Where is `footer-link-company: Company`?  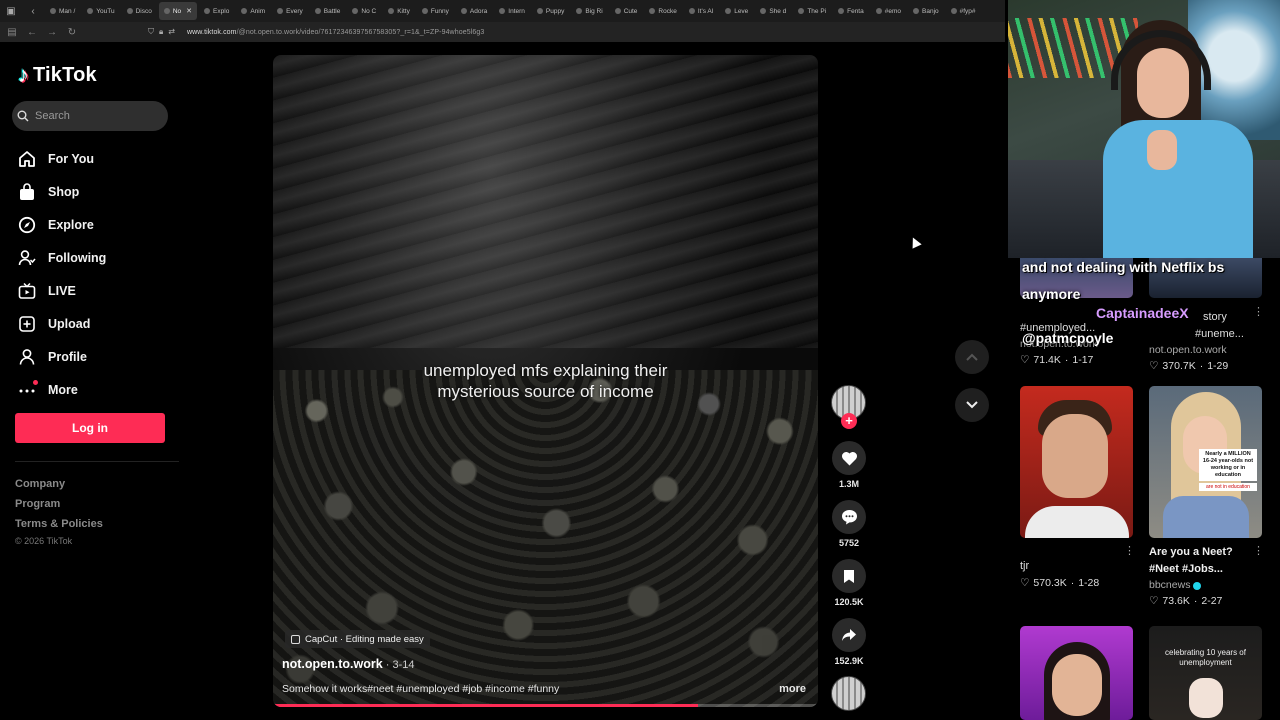 footer-link-company: Company is located at coordinates (59, 484).